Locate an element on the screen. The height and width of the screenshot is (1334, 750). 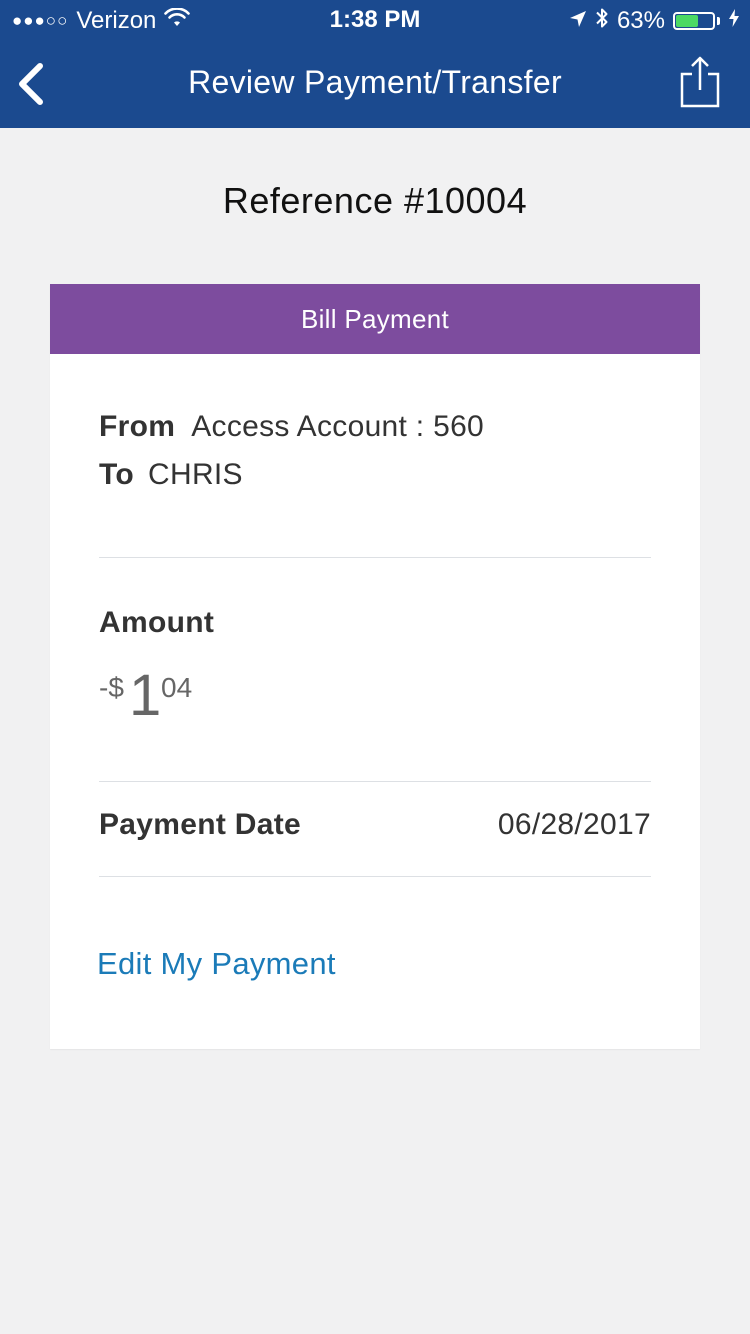
page-title: Review Payment/Transfer is located at coordinates (375, 82).